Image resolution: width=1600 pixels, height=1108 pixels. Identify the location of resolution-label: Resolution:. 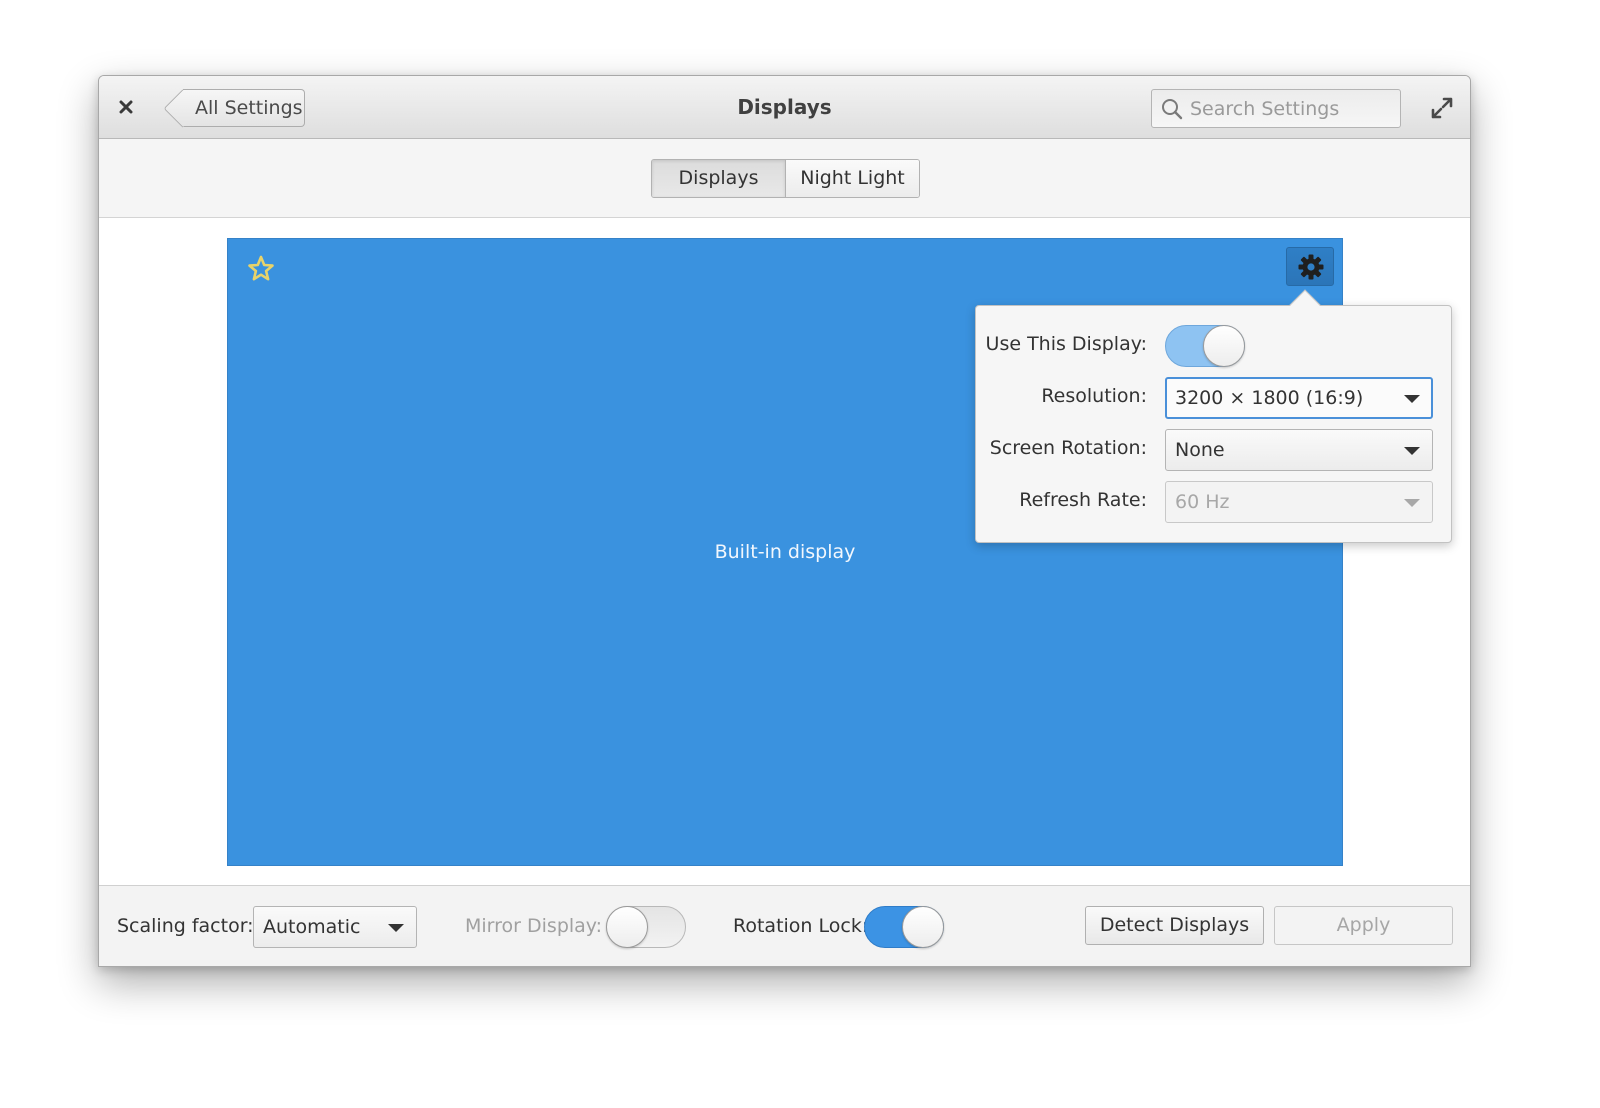
(1094, 396).